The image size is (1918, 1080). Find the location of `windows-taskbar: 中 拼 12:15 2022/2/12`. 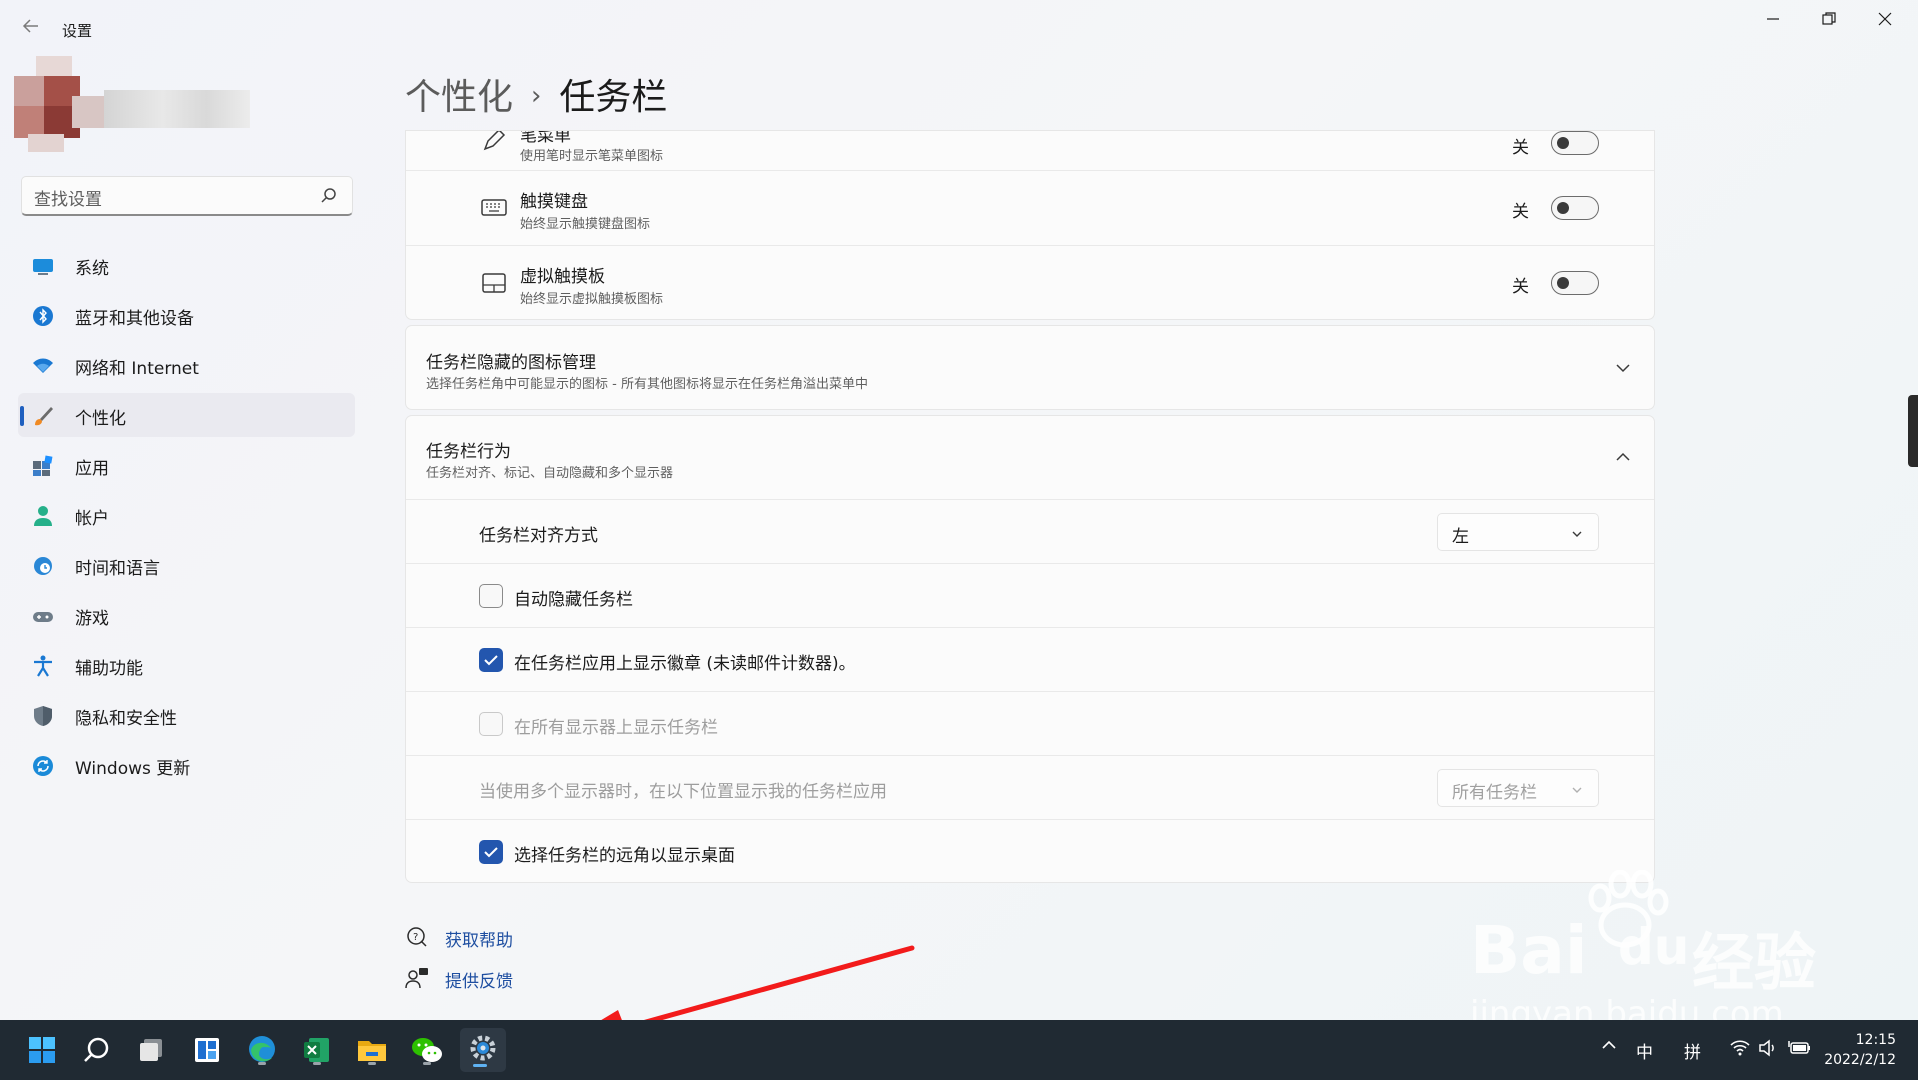

windows-taskbar: 中 拼 12:15 2022/2/12 is located at coordinates (959, 1050).